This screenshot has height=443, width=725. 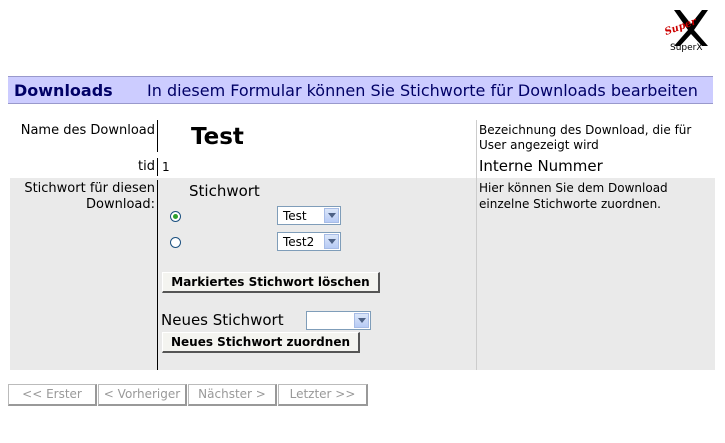 I want to click on delete-keyword-button: Markiertes Stichwort löschen, so click(x=271, y=282).